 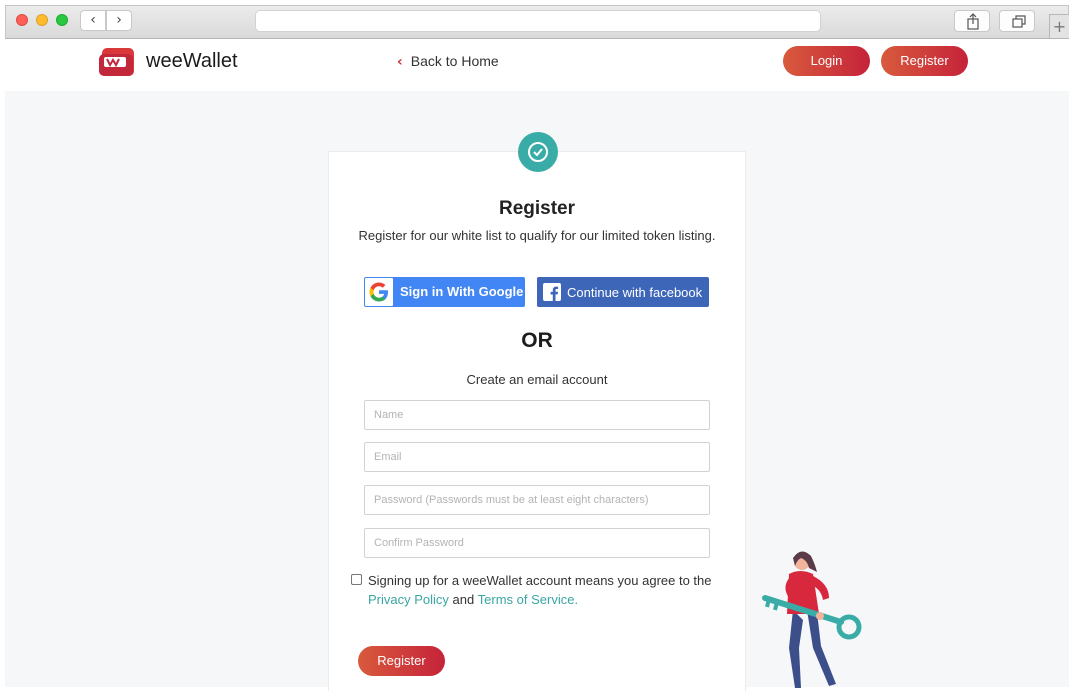 I want to click on email-input, so click(x=537, y=457).